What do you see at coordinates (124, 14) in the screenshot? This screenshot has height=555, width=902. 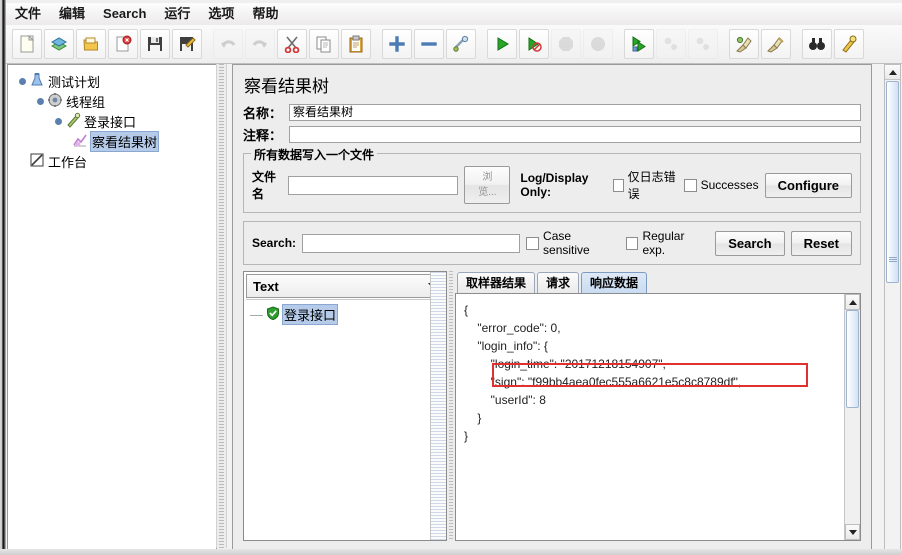 I see `menu-search: Search` at bounding box center [124, 14].